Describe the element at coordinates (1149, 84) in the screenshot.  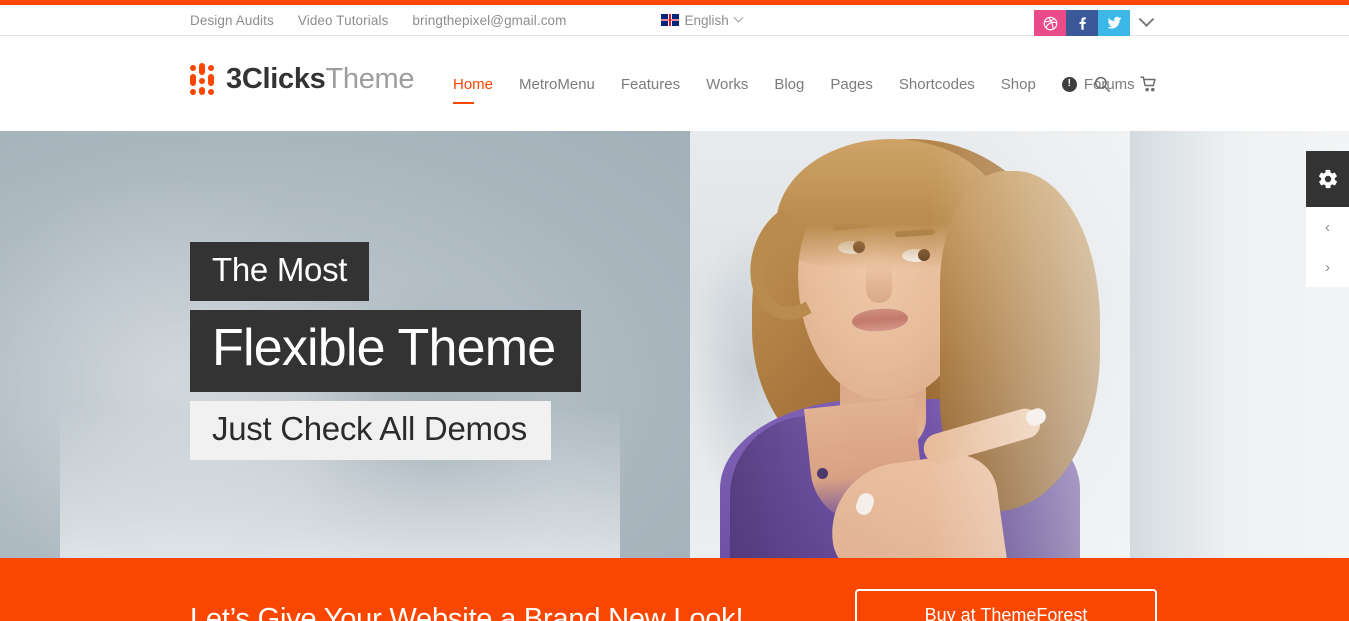
I see `cart-icon` at that location.